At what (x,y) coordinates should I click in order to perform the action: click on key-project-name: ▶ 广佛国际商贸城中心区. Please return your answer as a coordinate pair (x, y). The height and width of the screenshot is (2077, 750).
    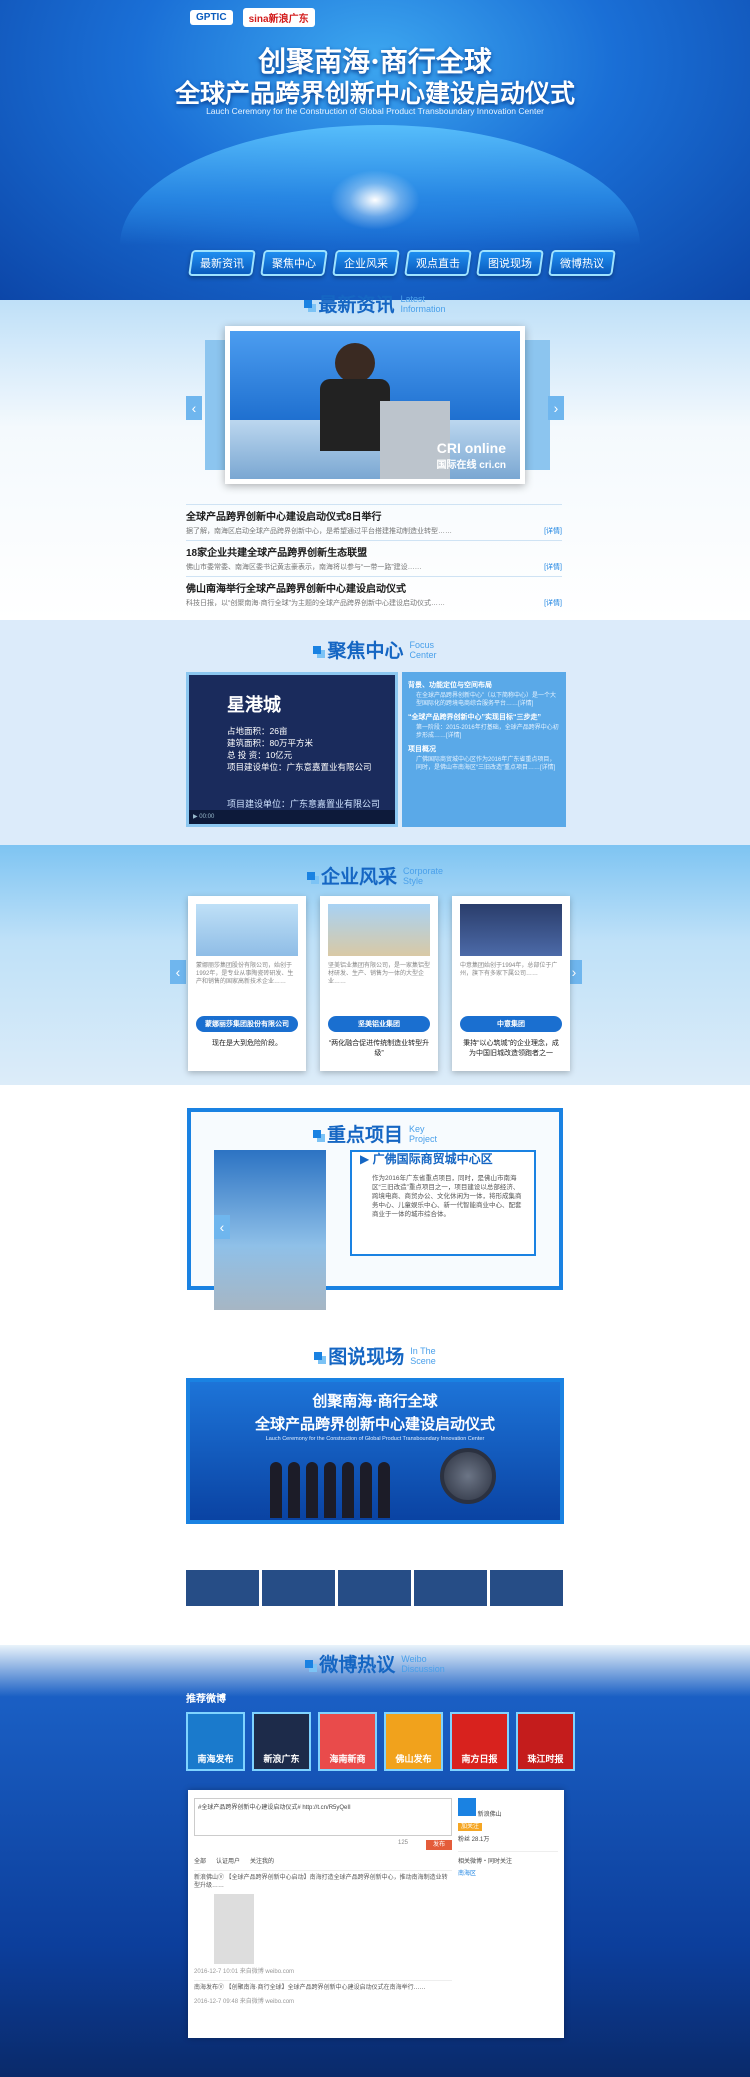
    Looking at the image, I should click on (426, 1158).